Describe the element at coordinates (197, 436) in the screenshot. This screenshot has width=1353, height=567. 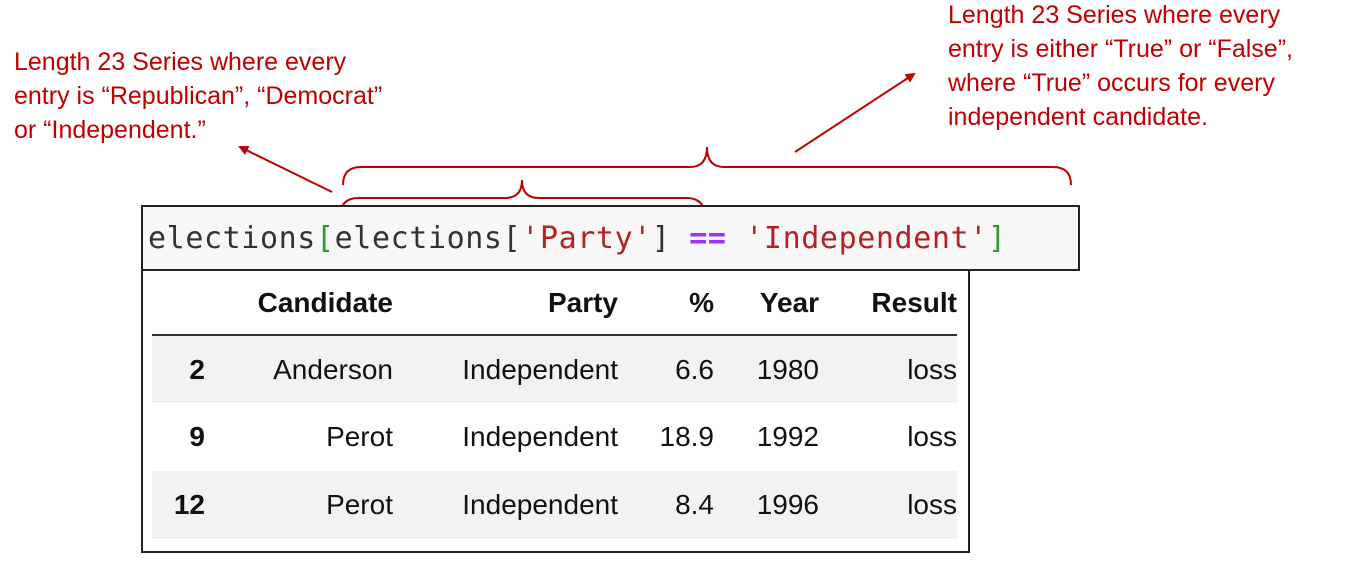
I see `row-index: 9` at that location.